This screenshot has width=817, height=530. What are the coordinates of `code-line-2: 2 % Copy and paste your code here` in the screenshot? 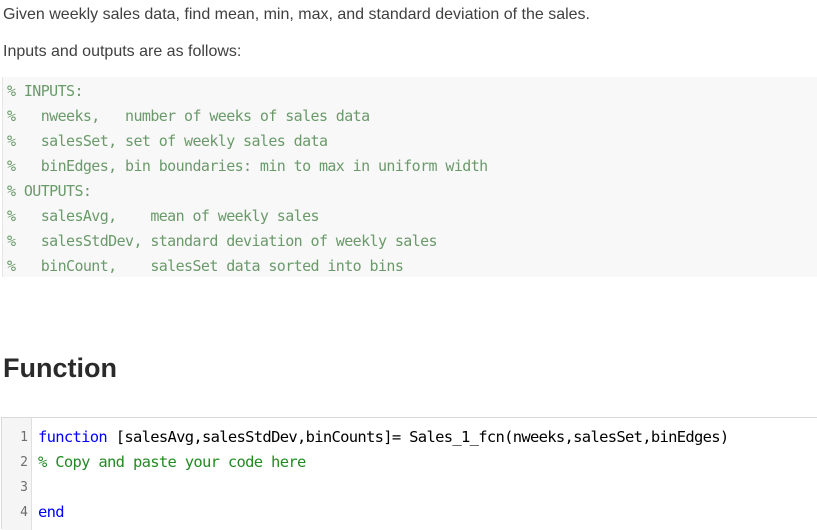 It's located at (409, 462).